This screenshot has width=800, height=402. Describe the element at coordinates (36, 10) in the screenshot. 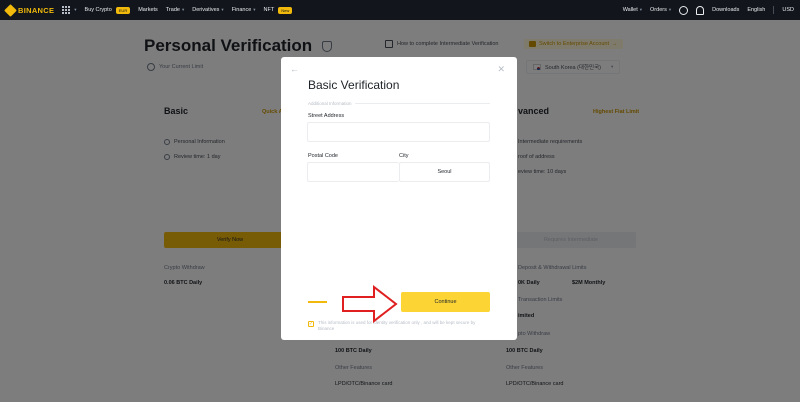

I see `logo-text: BINANCE` at that location.